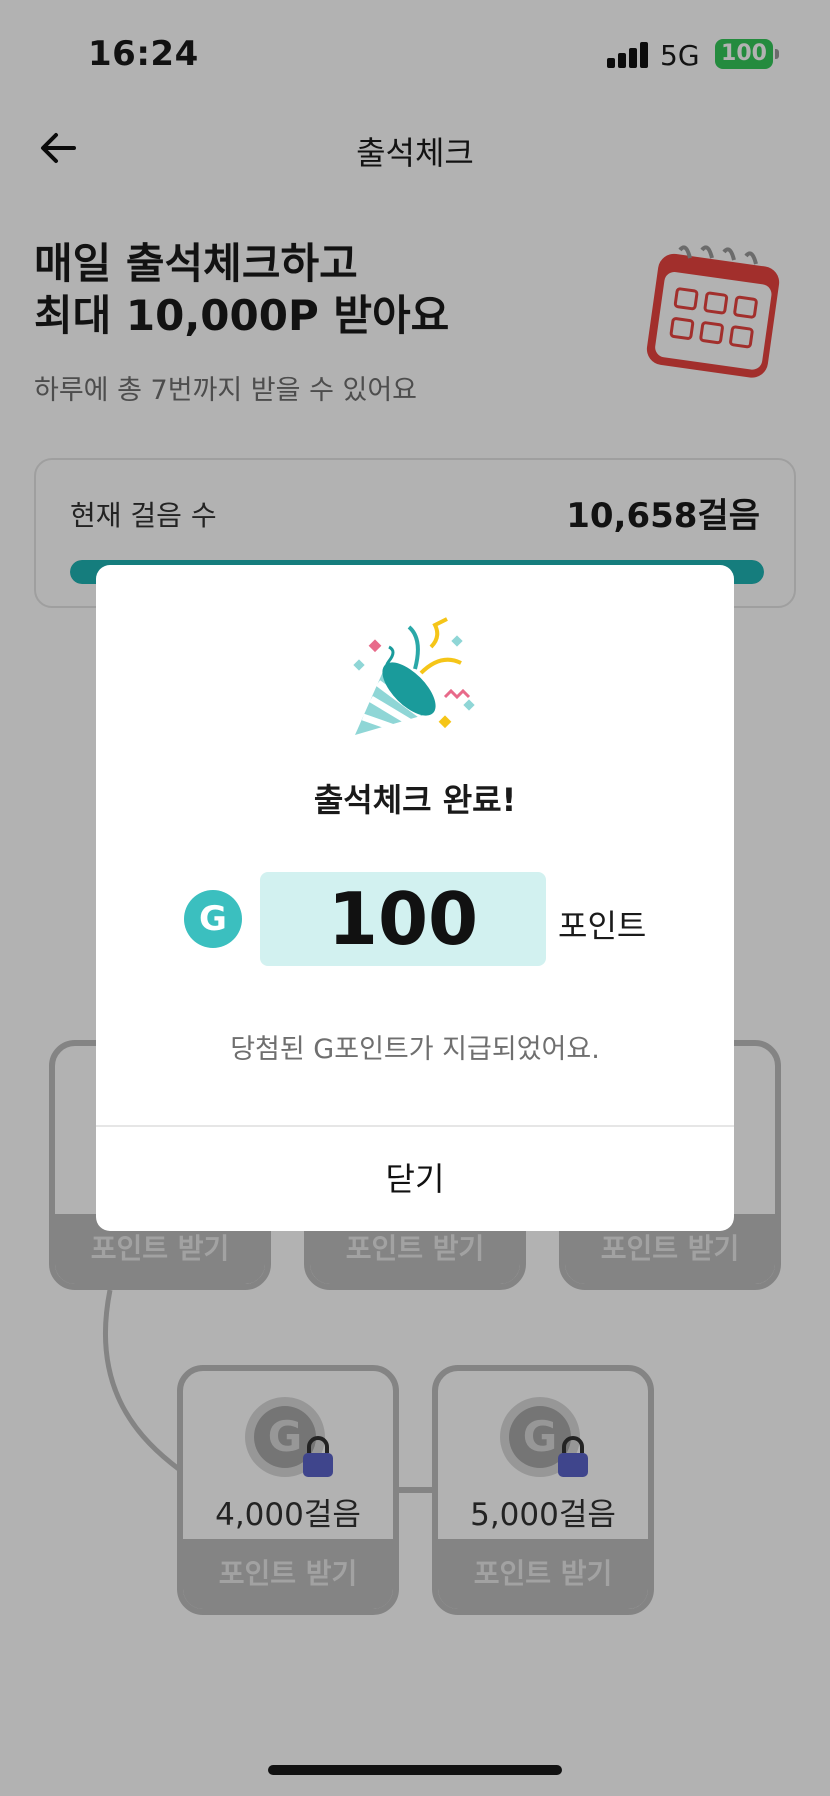 This screenshot has height=1796, width=830. Describe the element at coordinates (415, 683) in the screenshot. I see `party-popper-icon` at that location.